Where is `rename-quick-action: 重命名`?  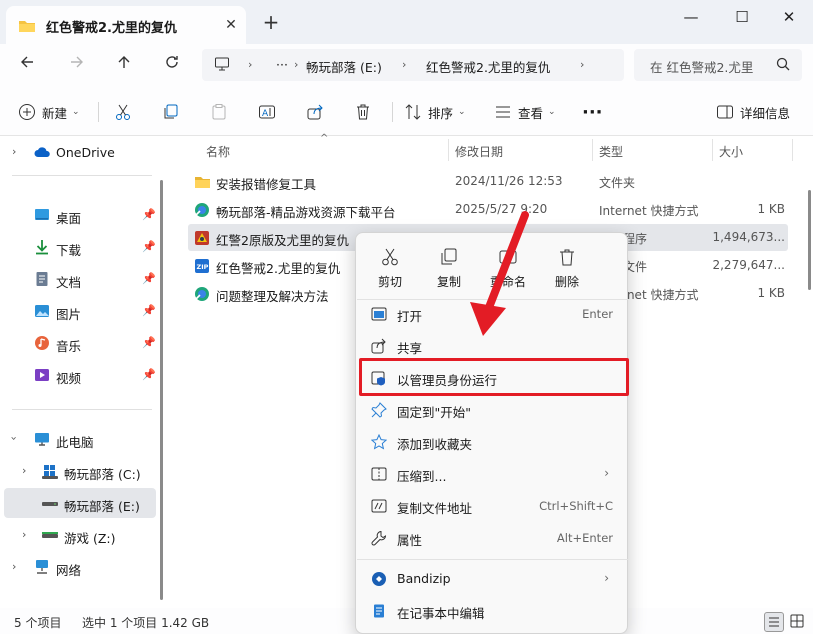
rename-quick-action: 重命名 is located at coordinates (508, 267).